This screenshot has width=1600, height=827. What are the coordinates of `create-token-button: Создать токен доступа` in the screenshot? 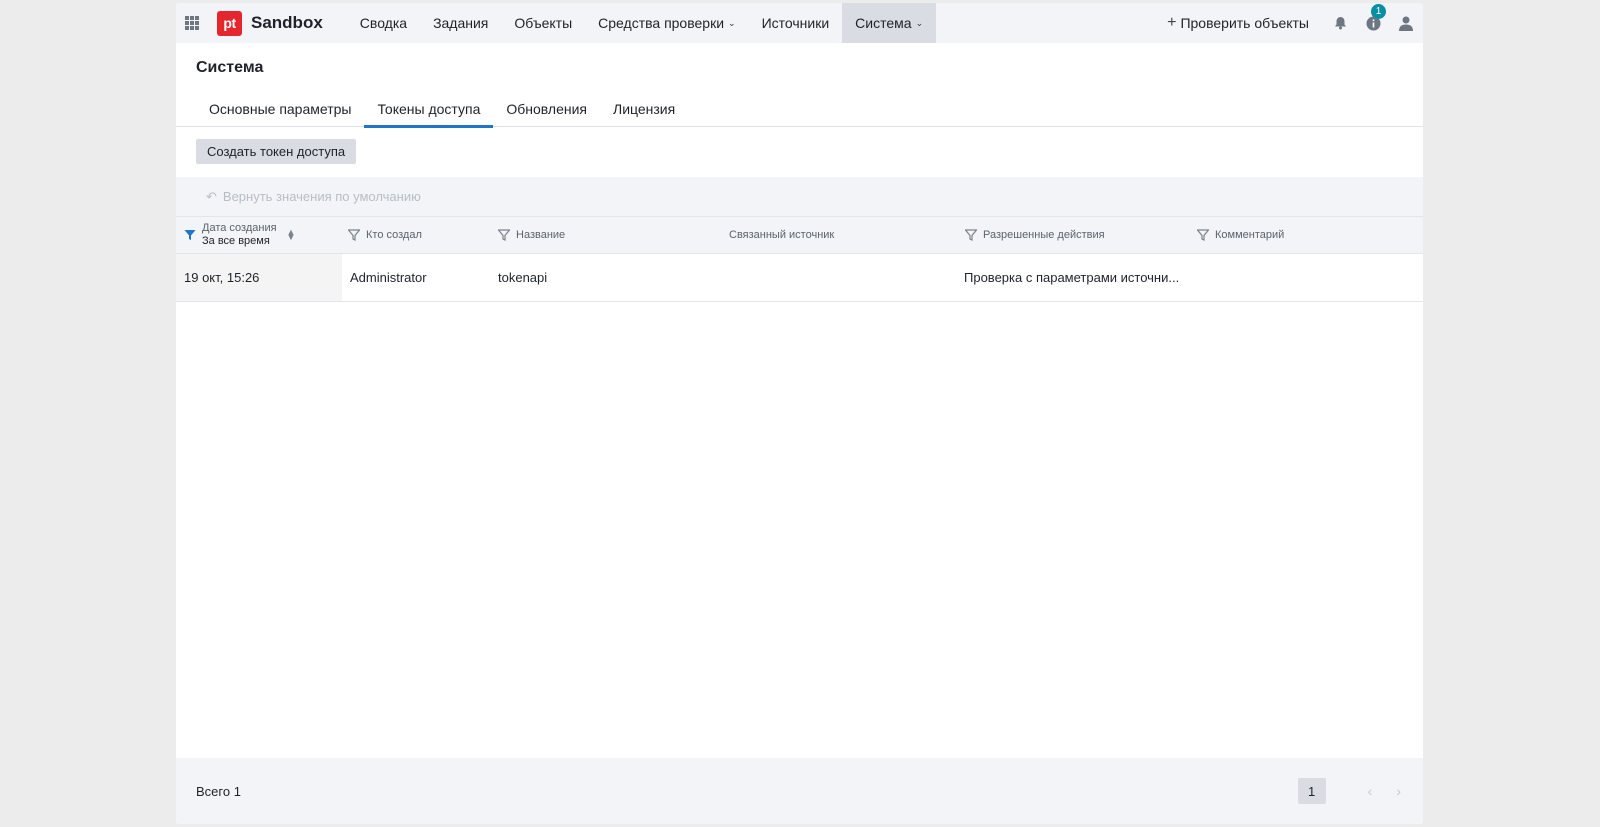 It's located at (276, 151).